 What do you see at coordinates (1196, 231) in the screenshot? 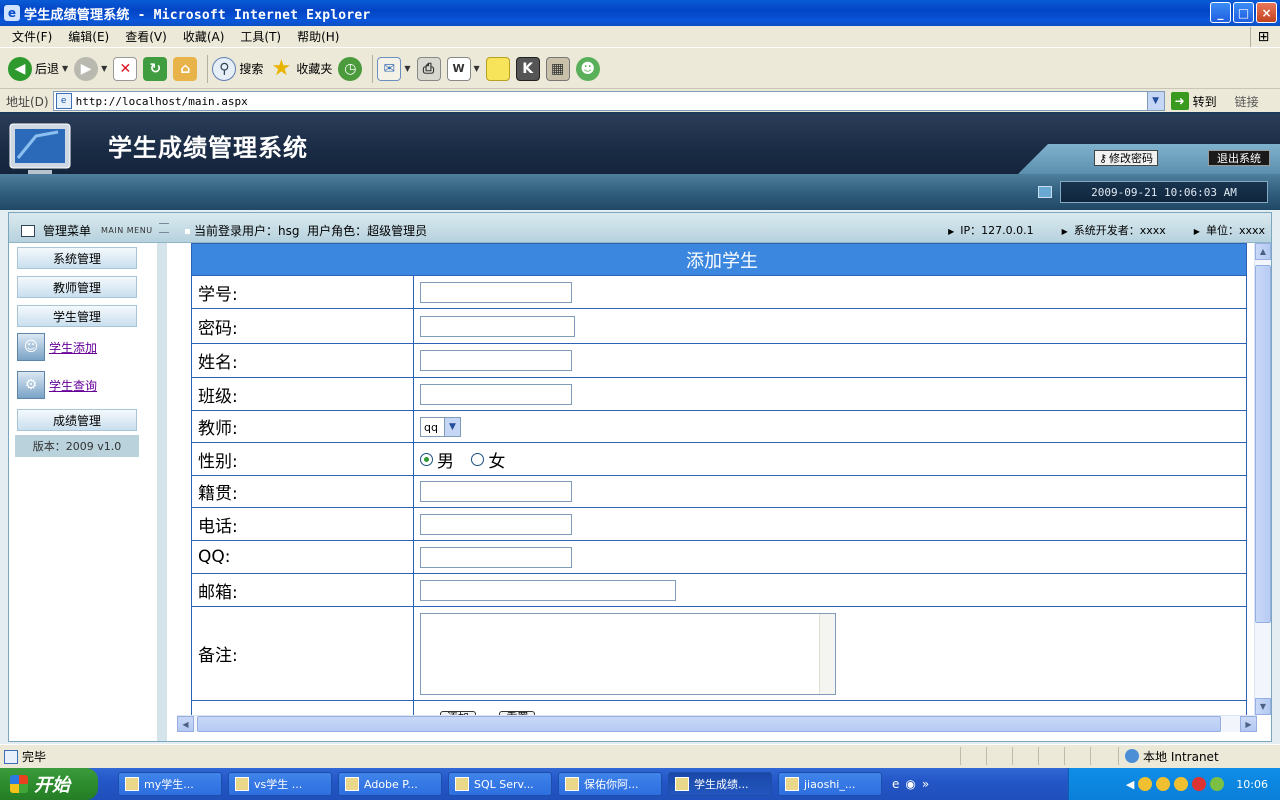
I see `triangle-icon: ▶` at bounding box center [1196, 231].